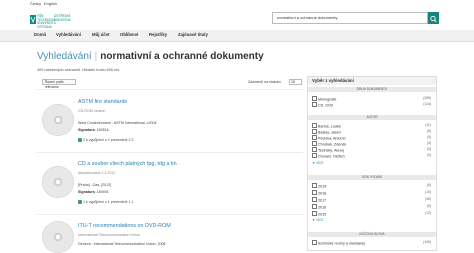  Describe the element at coordinates (329, 138) in the screenshot. I see `facet-item: Pecinka, Antonín` at that location.